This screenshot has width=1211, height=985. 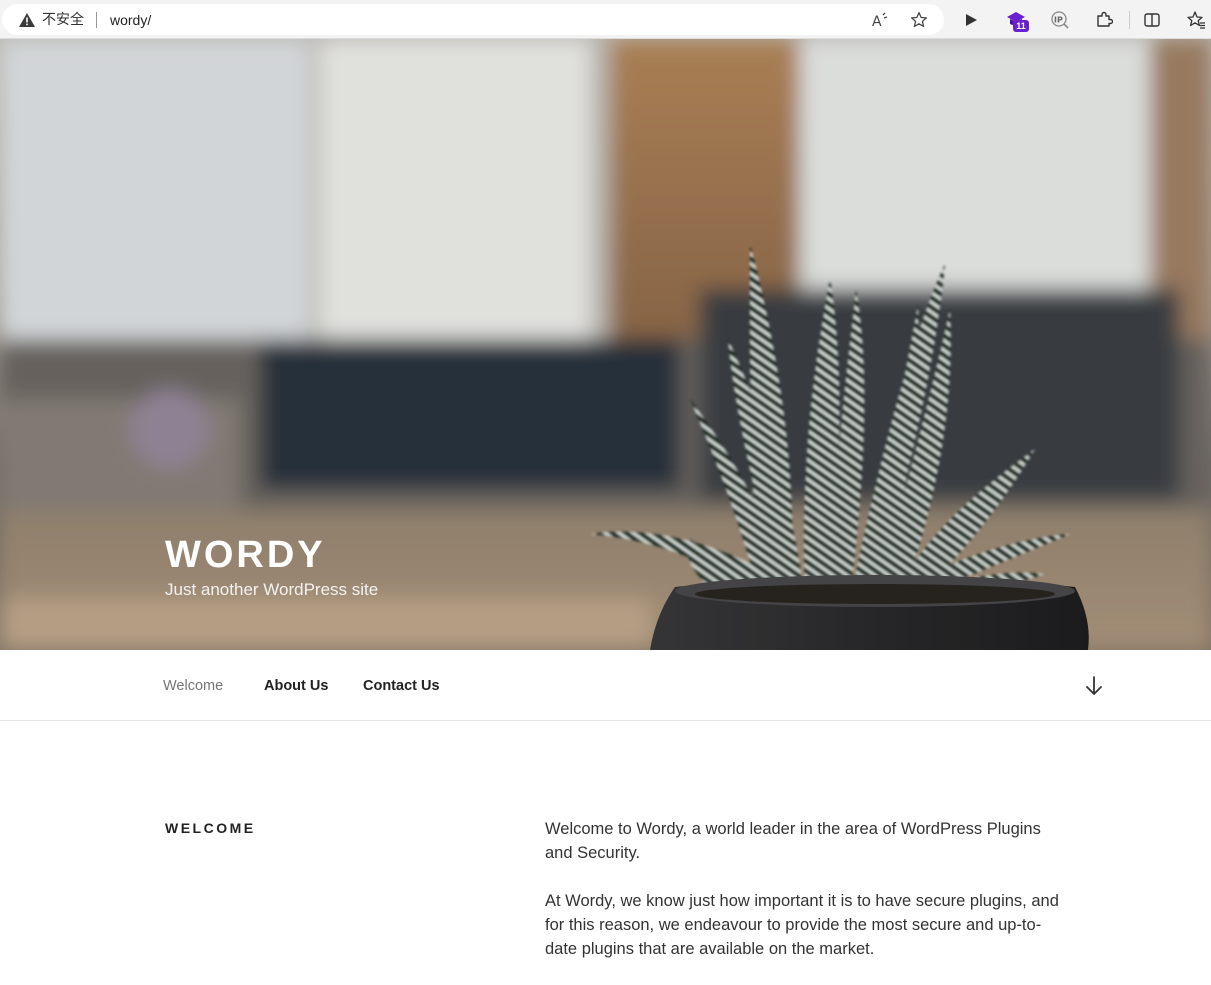 What do you see at coordinates (1104, 20) in the screenshot?
I see `puzzle-icon` at bounding box center [1104, 20].